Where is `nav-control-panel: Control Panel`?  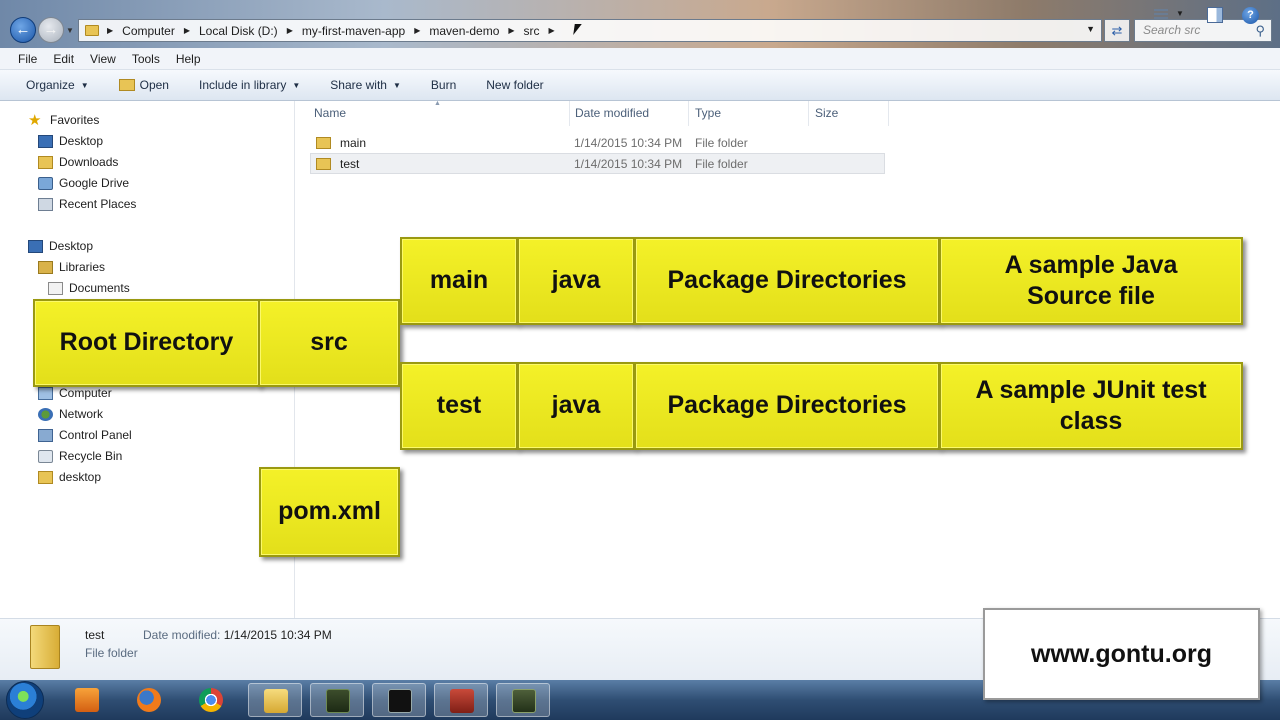 nav-control-panel: Control Panel is located at coordinates (85, 435).